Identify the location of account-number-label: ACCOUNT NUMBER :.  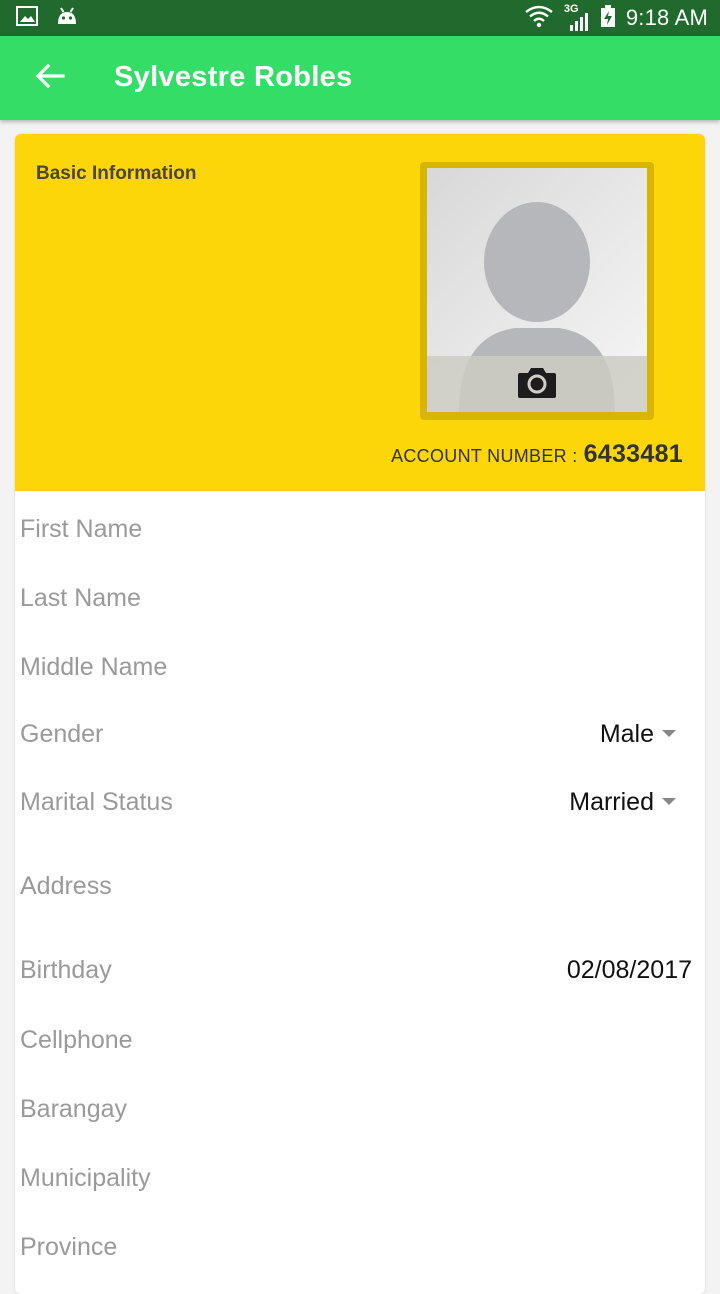
(484, 456).